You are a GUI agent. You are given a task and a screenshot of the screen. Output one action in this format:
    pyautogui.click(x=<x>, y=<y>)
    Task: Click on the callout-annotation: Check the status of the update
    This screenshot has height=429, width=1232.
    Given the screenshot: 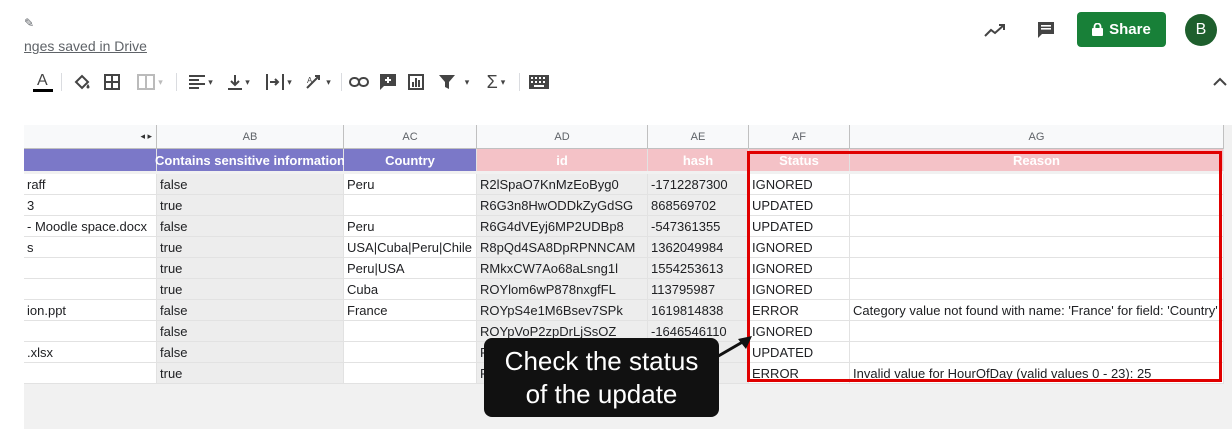 What is the action you would take?
    pyautogui.click(x=601, y=377)
    